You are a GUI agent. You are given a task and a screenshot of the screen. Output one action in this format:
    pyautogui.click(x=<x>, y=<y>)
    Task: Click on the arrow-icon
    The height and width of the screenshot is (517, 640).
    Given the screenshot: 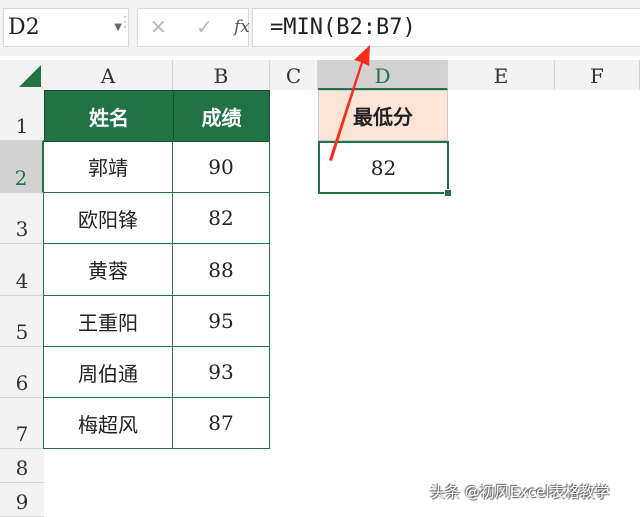 What is the action you would take?
    pyautogui.click(x=349, y=103)
    